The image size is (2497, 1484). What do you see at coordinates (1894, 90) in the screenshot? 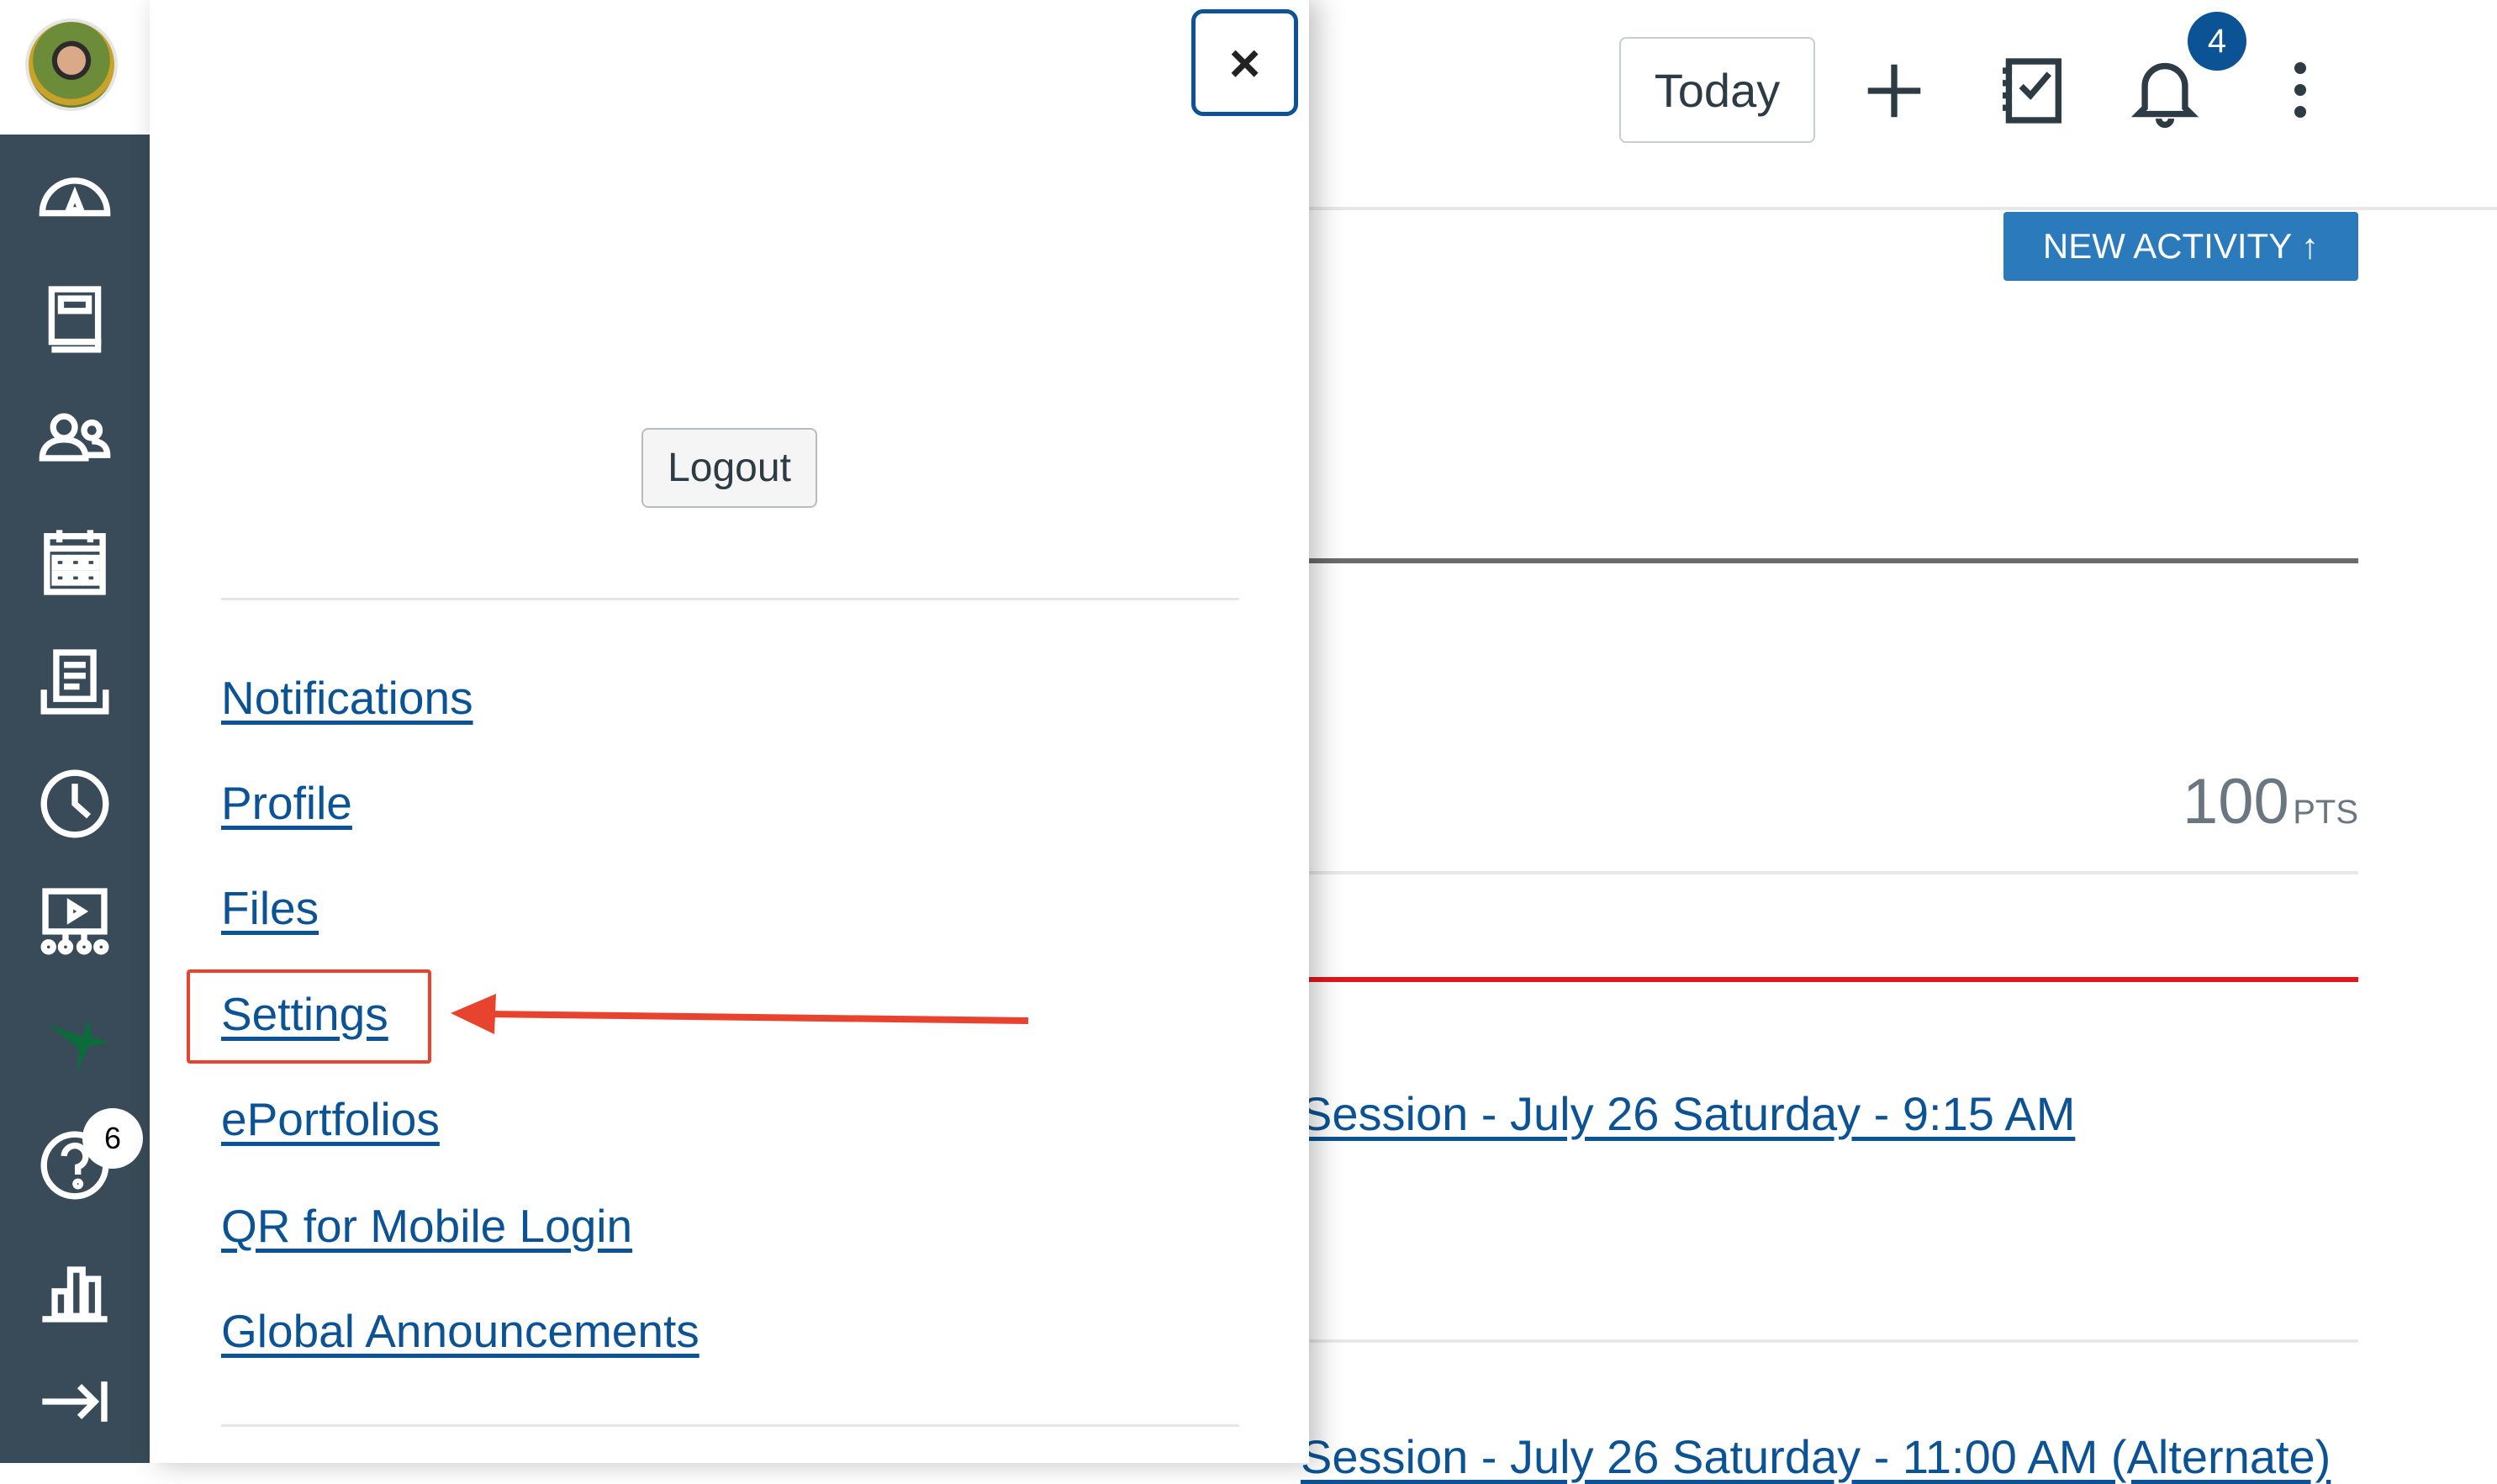
I see `plus-icon` at bounding box center [1894, 90].